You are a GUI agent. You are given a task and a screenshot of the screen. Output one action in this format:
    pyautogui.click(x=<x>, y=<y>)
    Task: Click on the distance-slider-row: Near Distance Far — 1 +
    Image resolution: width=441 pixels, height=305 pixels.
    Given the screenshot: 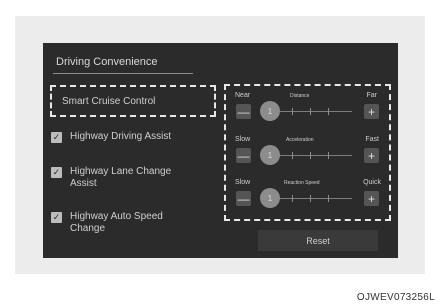 What is the action you would take?
    pyautogui.click(x=307, y=112)
    